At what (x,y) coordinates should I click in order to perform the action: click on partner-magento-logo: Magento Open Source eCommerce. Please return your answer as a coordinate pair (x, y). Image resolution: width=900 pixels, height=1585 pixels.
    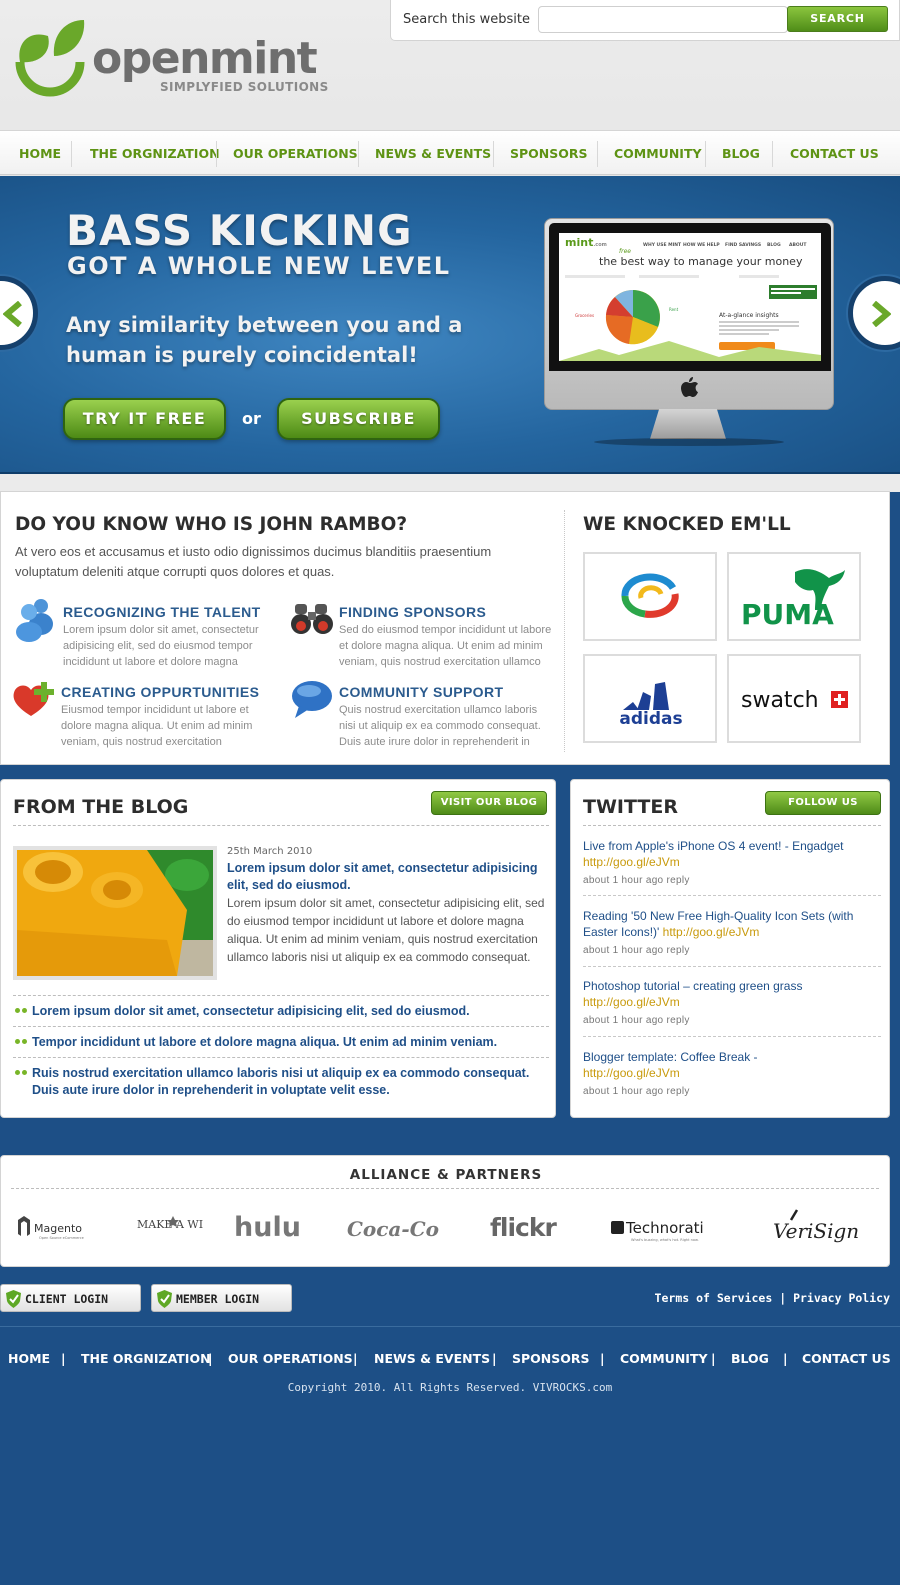
    Looking at the image, I should click on (54, 1228).